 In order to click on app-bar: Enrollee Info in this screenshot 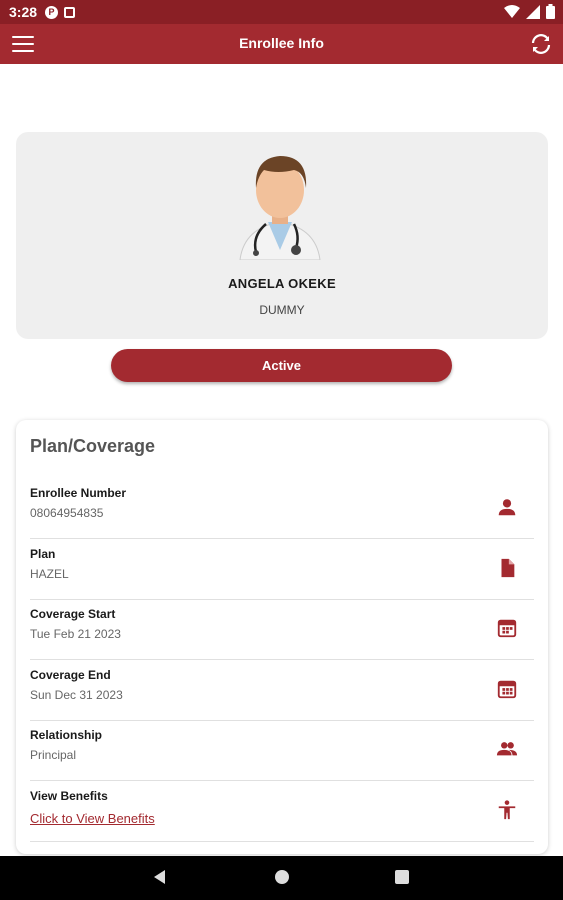, I will do `click(281, 44)`.